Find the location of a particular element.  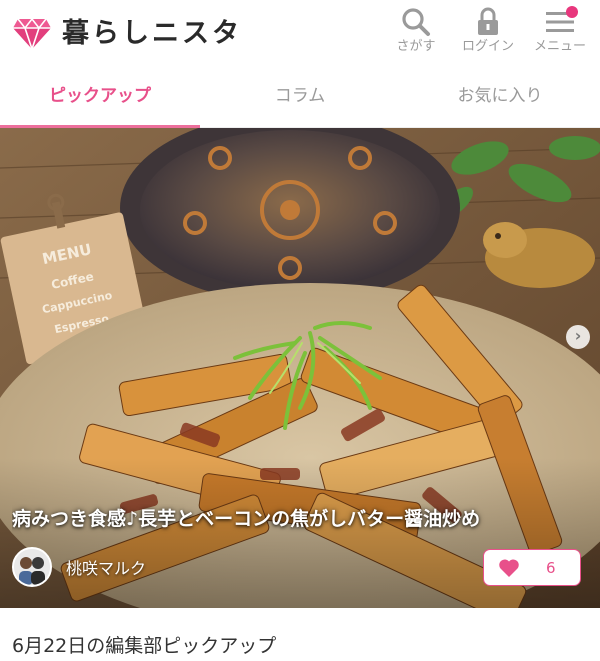

author-name: 桃咲マルク is located at coordinates (106, 568).